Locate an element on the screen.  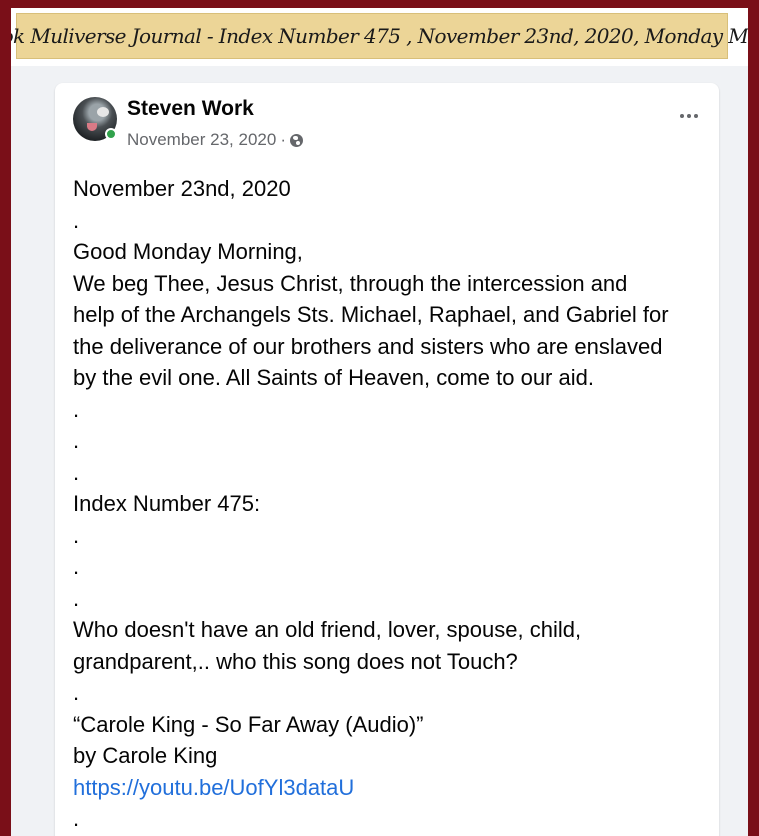
more-options-button is located at coordinates (689, 116).